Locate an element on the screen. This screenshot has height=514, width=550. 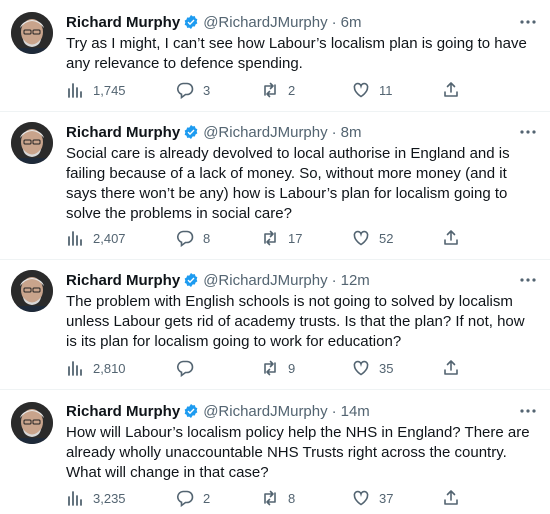
views-count: 2,810 is located at coordinates (109, 368).